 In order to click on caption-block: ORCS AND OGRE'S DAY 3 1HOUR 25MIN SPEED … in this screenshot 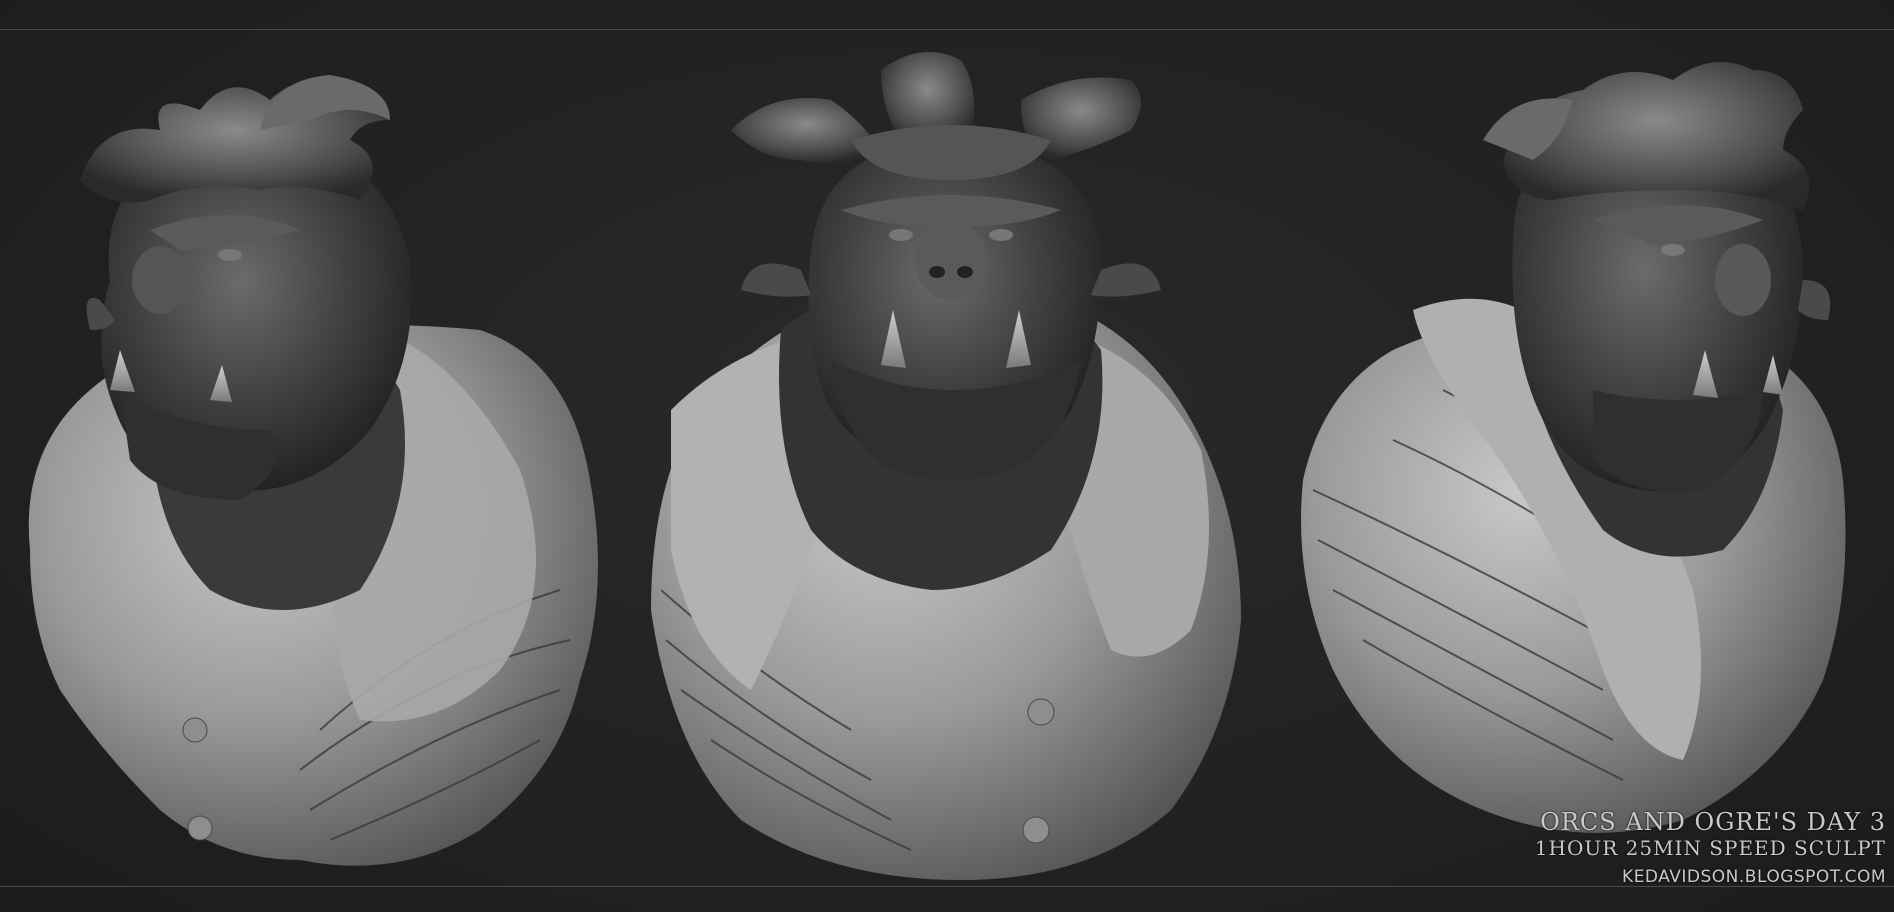, I will do `click(1710, 849)`.